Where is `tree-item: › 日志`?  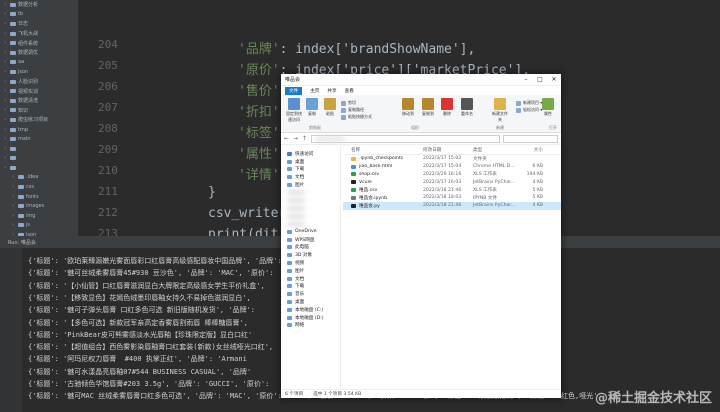
tree-item: › 日志 is located at coordinates (39, 24).